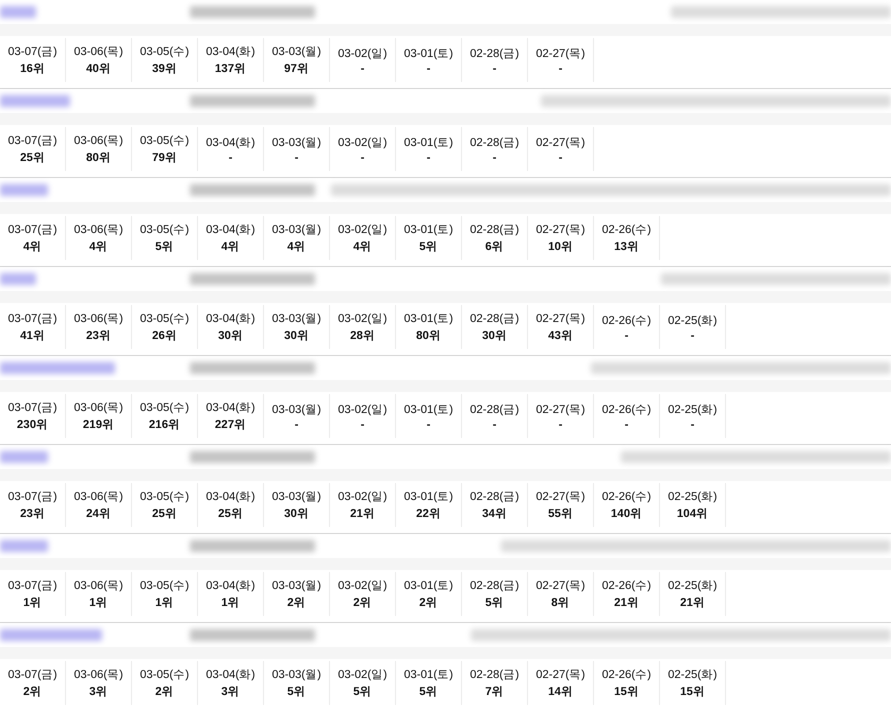 The height and width of the screenshot is (710, 891). What do you see at coordinates (98, 425) in the screenshot?
I see `rank-value: 219위` at bounding box center [98, 425].